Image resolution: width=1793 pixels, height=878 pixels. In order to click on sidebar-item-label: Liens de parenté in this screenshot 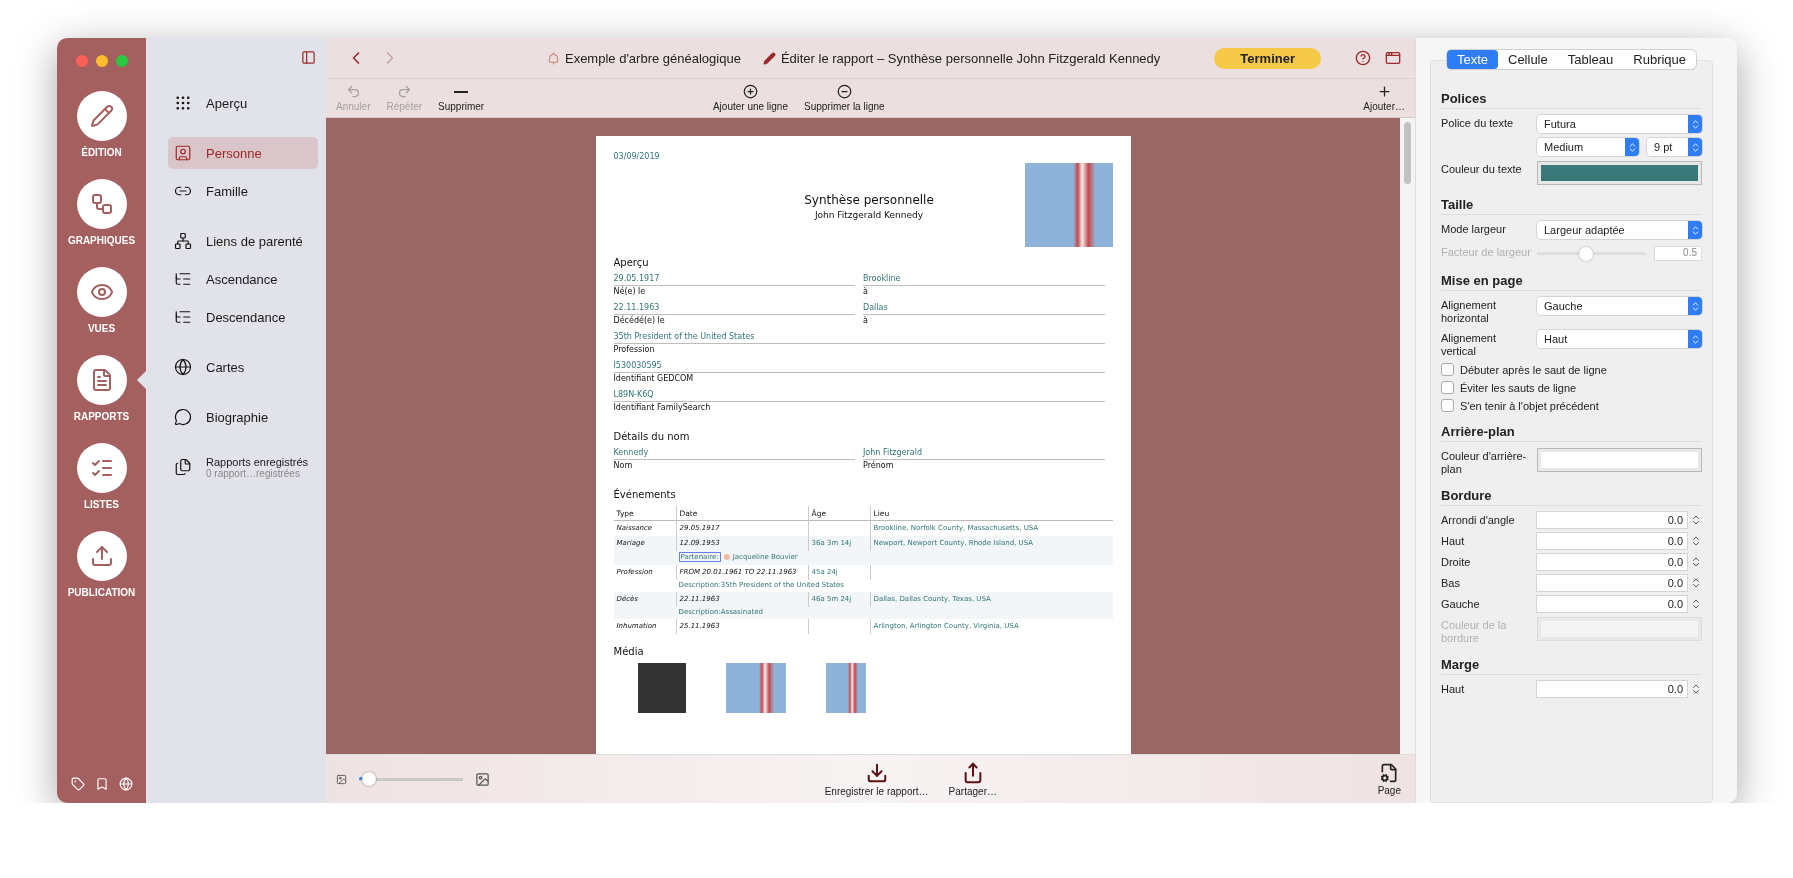, I will do `click(254, 241)`.